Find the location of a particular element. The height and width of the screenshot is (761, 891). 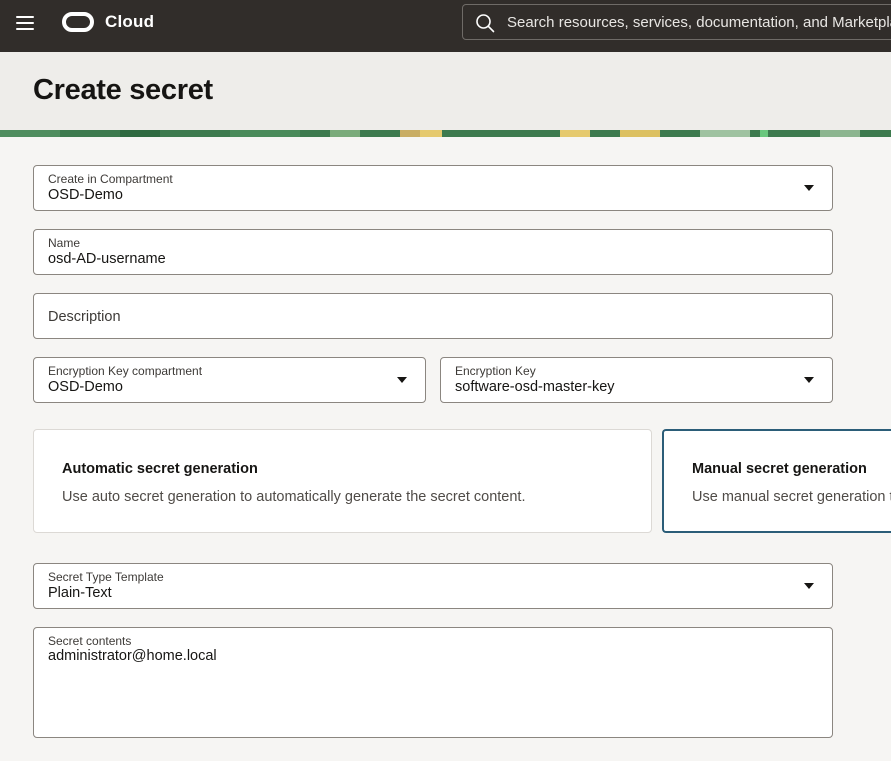

encryption-key-compartment-label: Encryption Key compartment is located at coordinates (125, 371).